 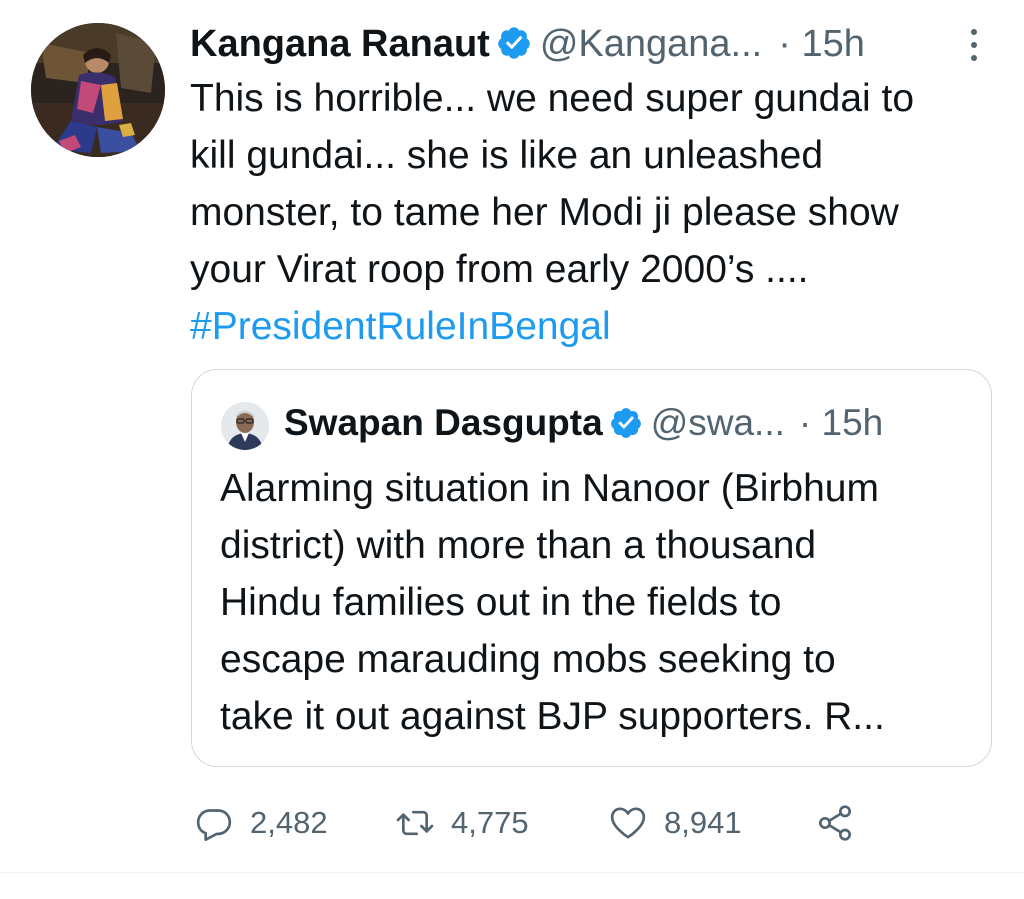 I want to click on quoted-author-name: Swapan Dasgupta, so click(x=443, y=422).